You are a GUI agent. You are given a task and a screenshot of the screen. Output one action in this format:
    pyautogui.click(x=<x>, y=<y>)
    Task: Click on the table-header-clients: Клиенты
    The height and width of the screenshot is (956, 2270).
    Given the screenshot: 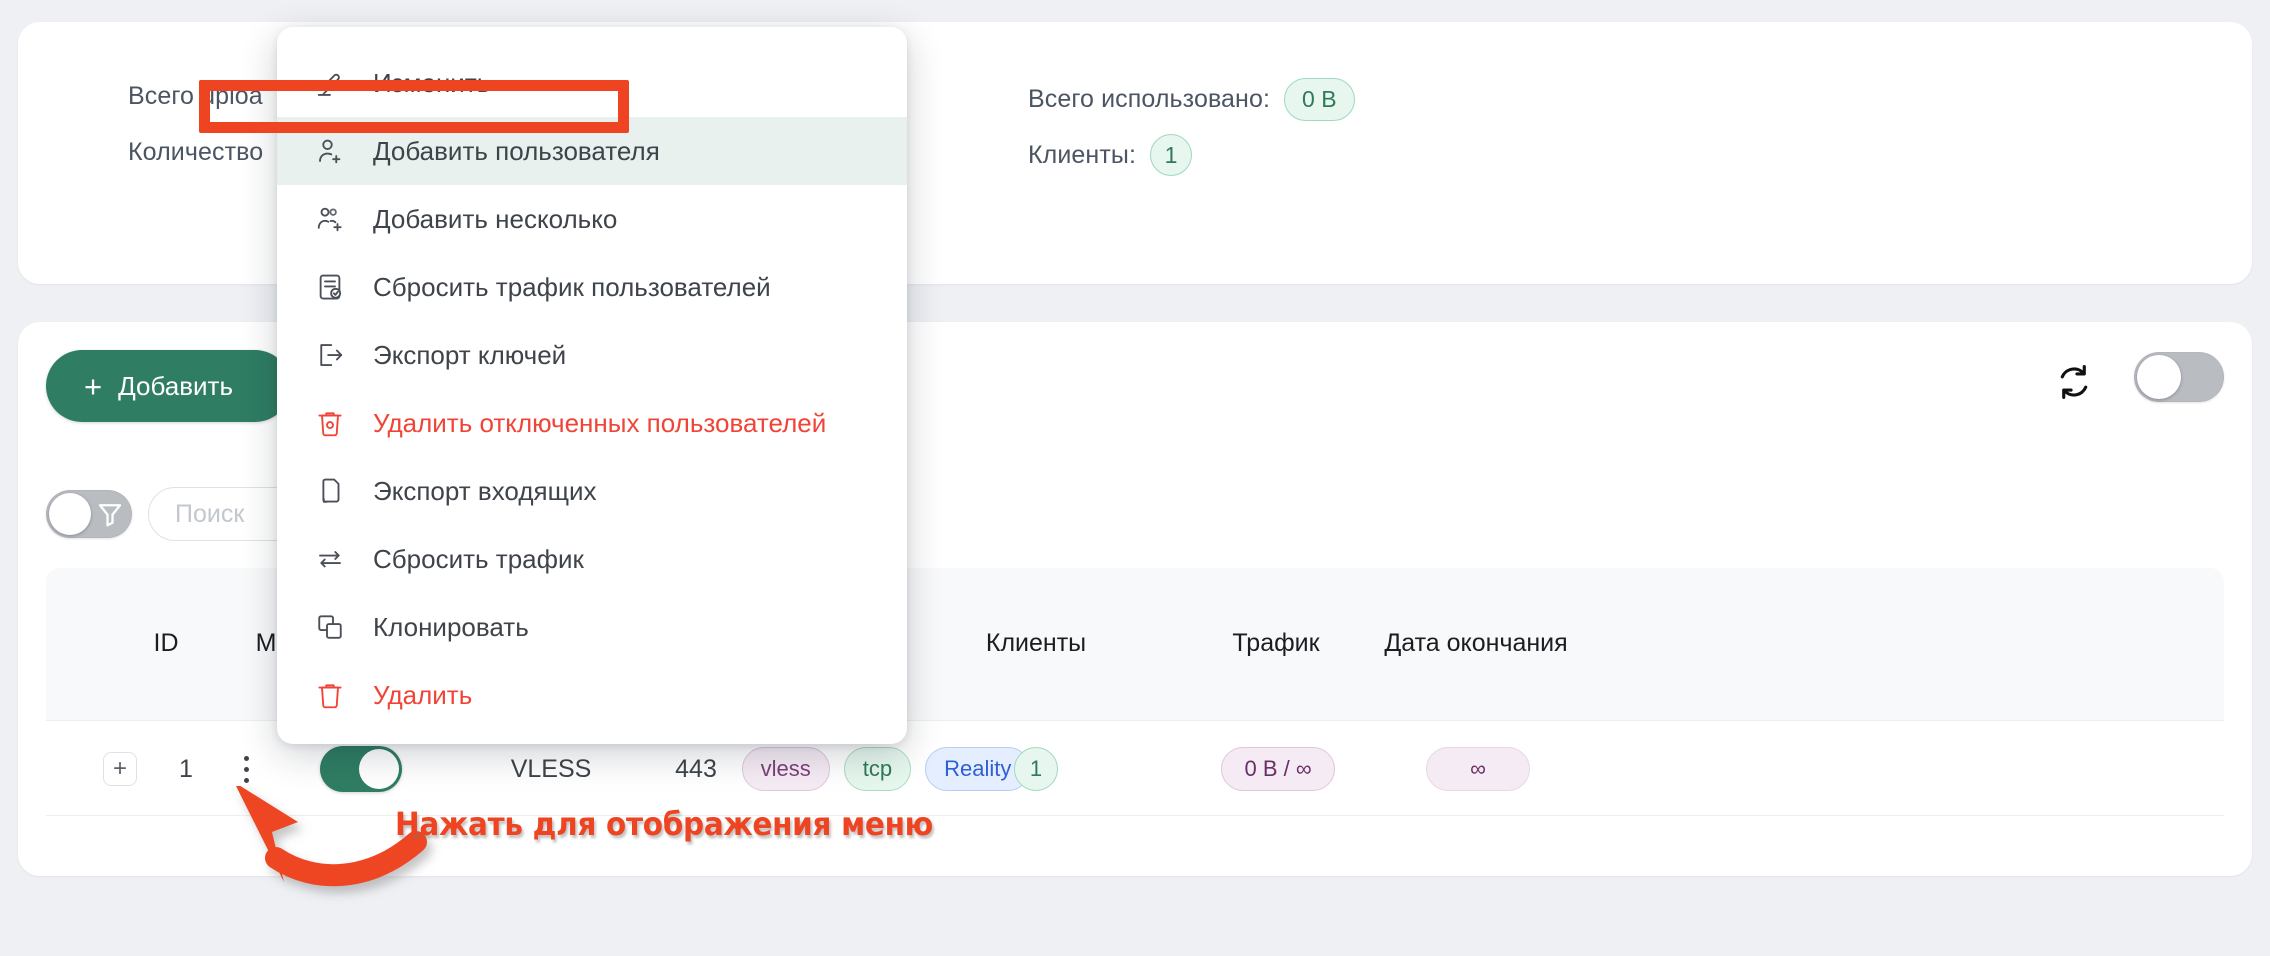 What is the action you would take?
    pyautogui.click(x=1036, y=644)
    